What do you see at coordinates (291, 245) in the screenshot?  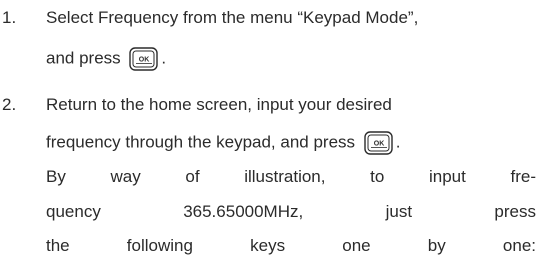 I see `step-text-line: the following keys one by one:` at bounding box center [291, 245].